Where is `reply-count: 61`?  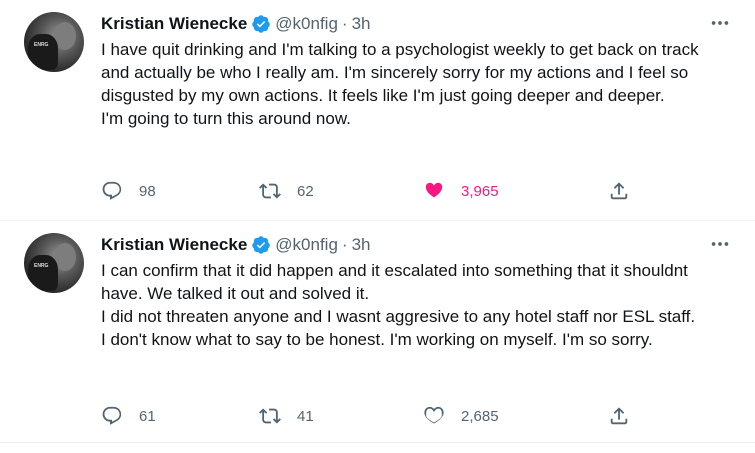
reply-count: 61 is located at coordinates (147, 416).